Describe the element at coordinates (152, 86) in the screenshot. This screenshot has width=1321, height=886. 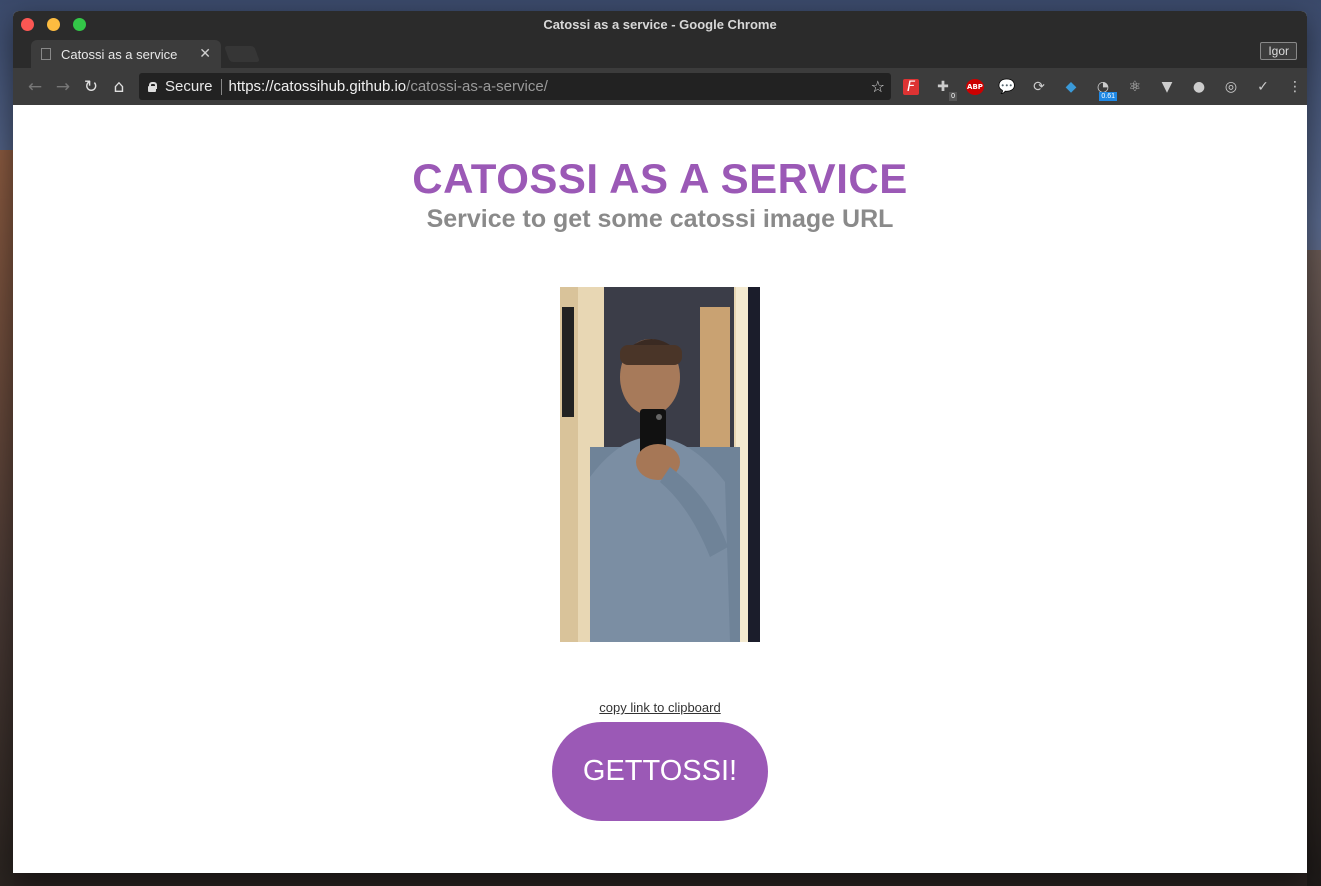
I see `lock-icon` at that location.